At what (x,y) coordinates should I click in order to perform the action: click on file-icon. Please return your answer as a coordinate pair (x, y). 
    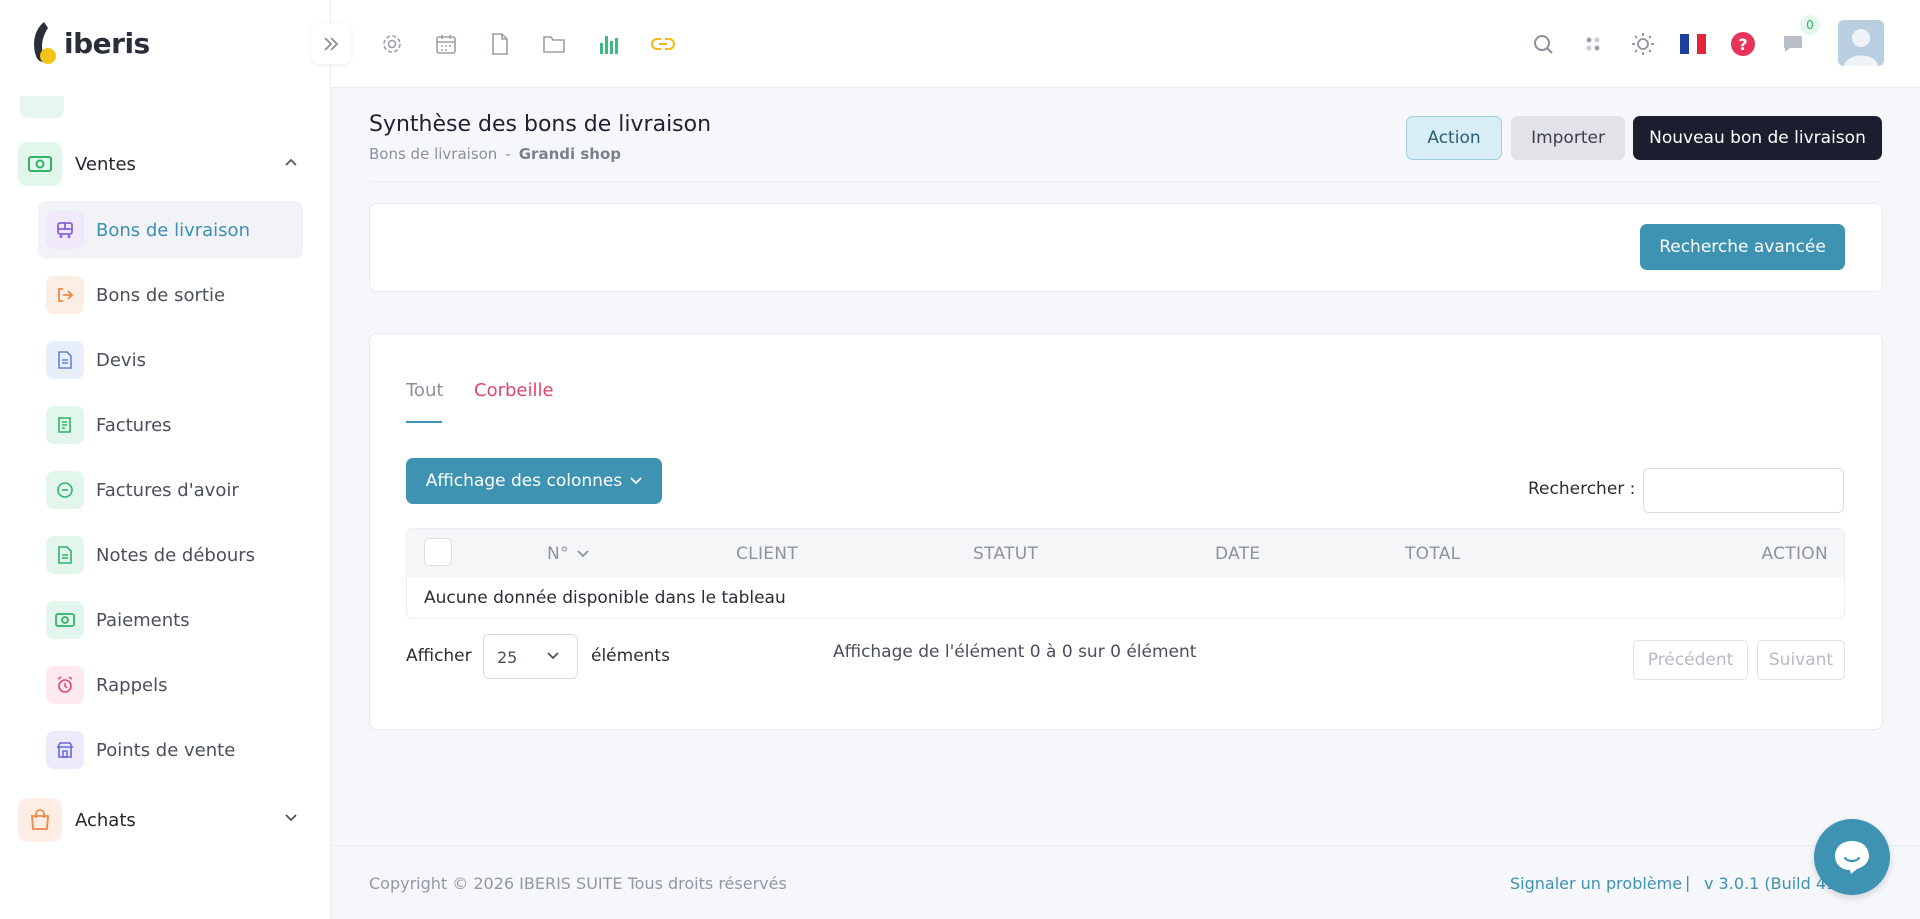
    Looking at the image, I should click on (500, 44).